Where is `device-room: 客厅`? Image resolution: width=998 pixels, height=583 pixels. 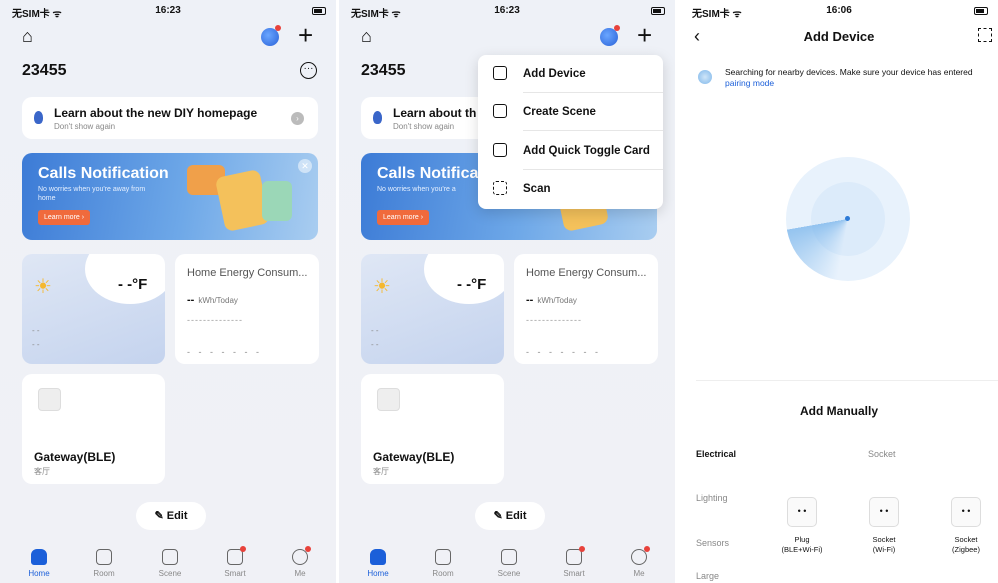
device-room: 客厅 is located at coordinates (42, 471).